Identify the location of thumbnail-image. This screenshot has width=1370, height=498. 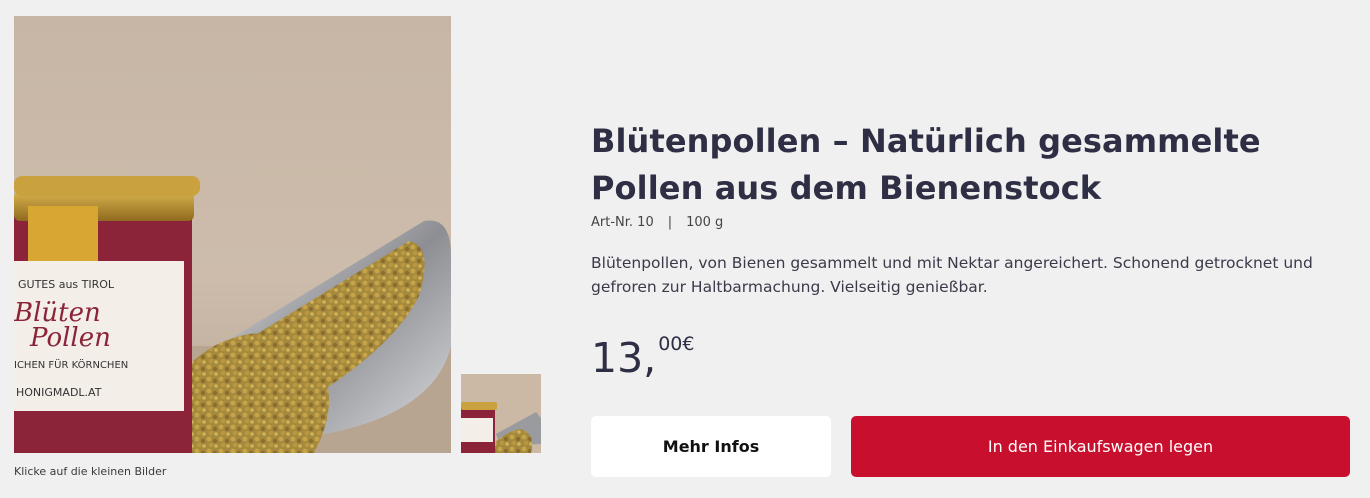
(501, 413).